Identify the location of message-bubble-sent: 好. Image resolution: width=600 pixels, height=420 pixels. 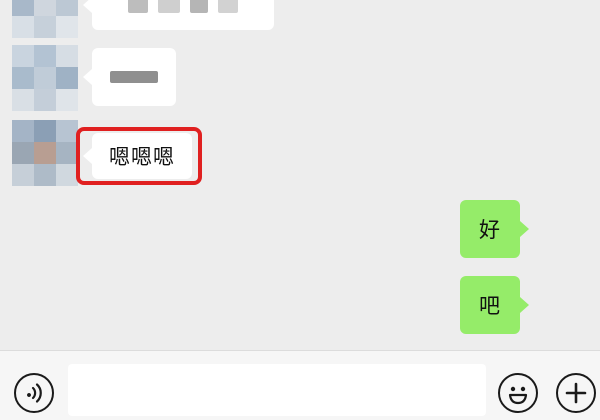
(494, 229).